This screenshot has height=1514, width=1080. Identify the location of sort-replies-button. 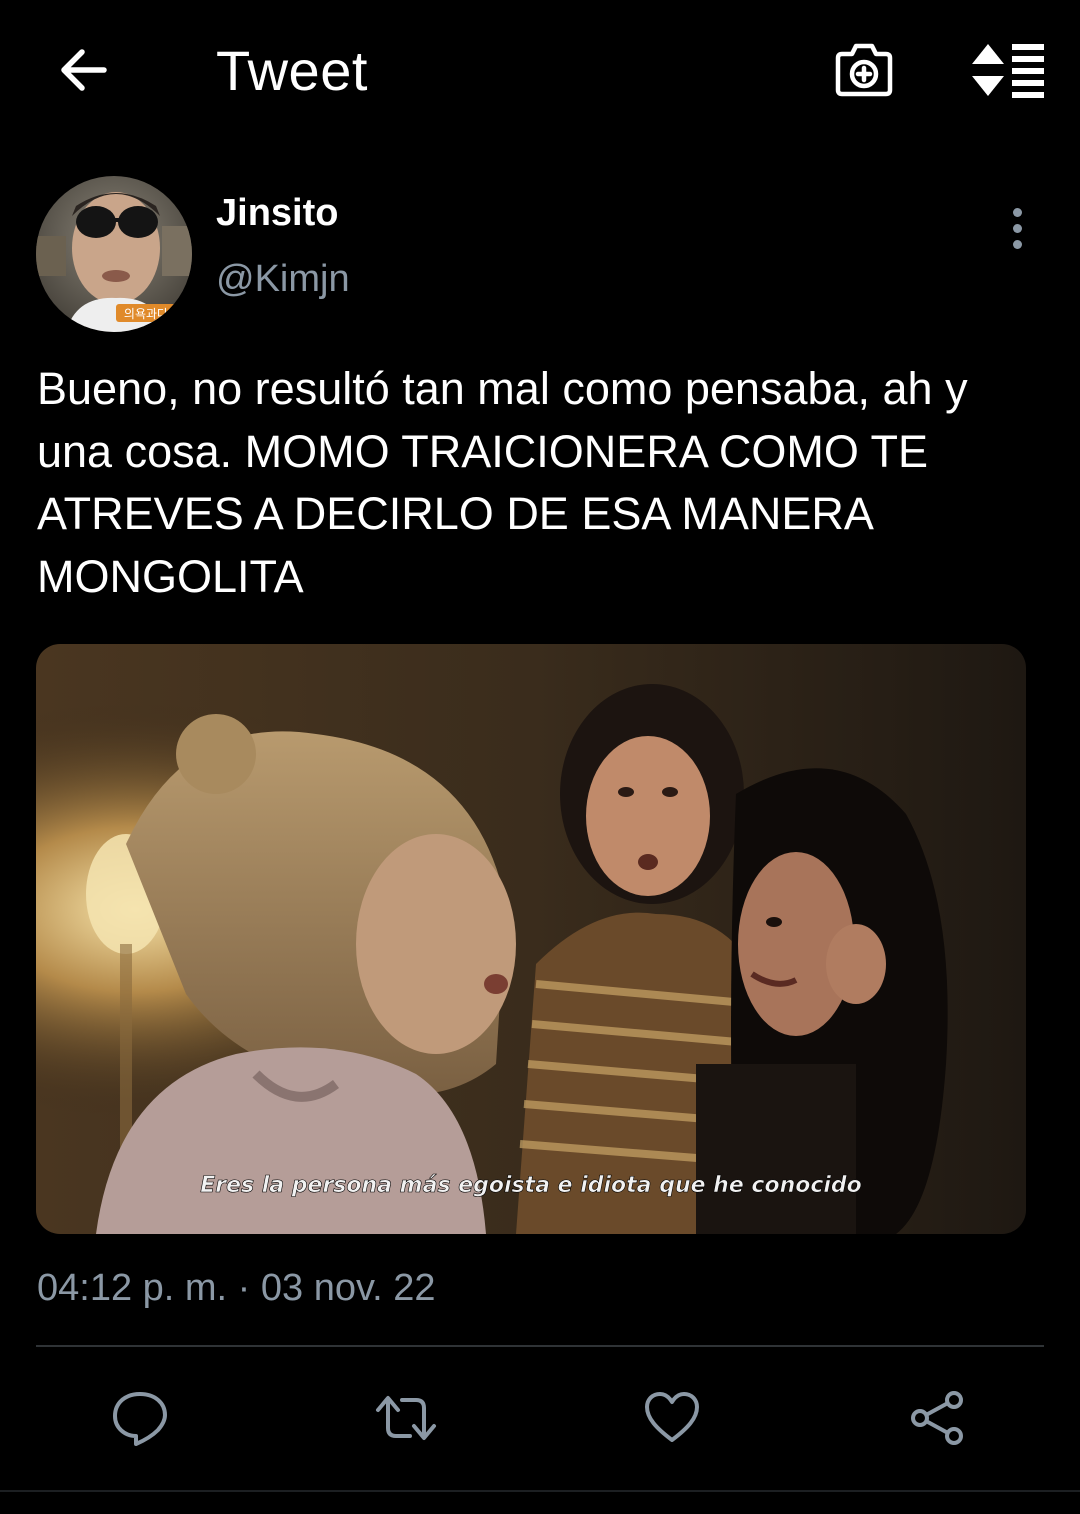
(1008, 70).